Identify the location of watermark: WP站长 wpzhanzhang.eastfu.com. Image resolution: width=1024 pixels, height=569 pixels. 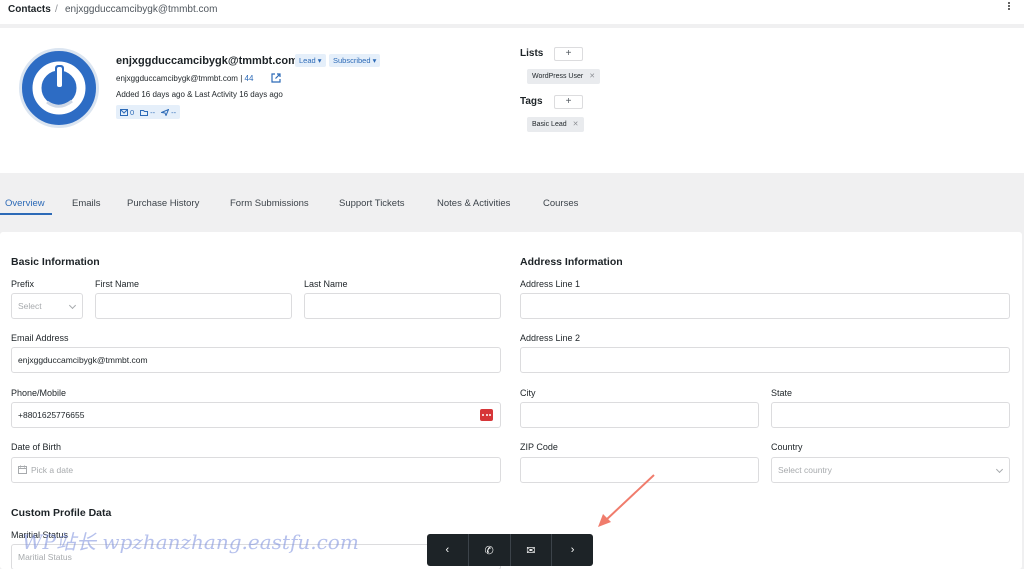
(190, 542).